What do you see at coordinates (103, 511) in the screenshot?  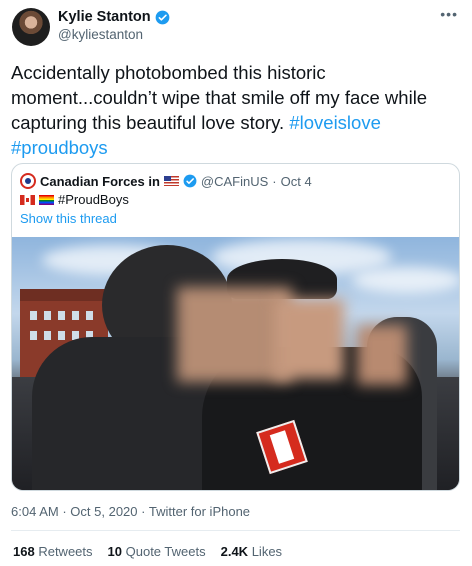 I see `tweet-date: Oct 5, 2020` at bounding box center [103, 511].